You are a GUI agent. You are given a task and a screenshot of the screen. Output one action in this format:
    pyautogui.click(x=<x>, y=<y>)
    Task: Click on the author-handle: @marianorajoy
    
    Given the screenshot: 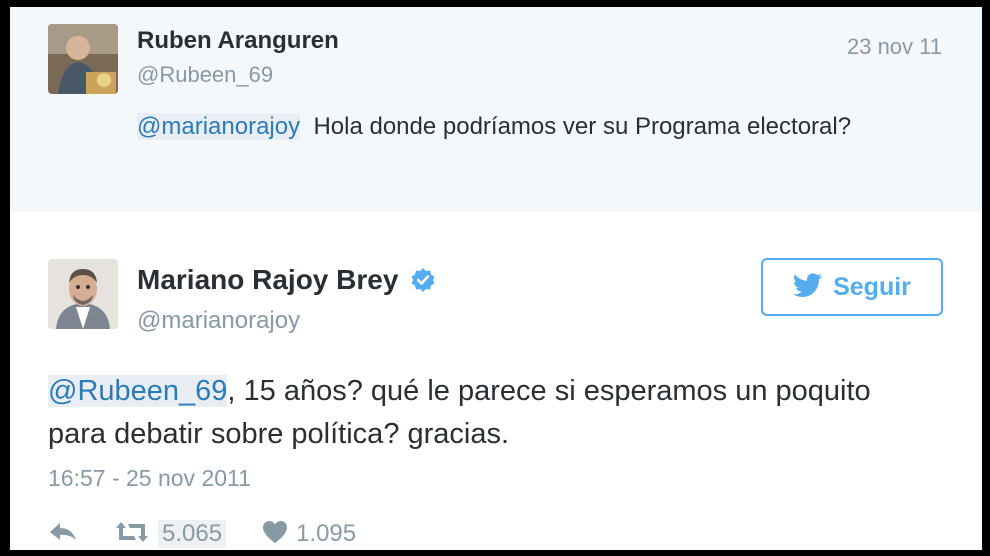 What is the action you would take?
    pyautogui.click(x=218, y=321)
    